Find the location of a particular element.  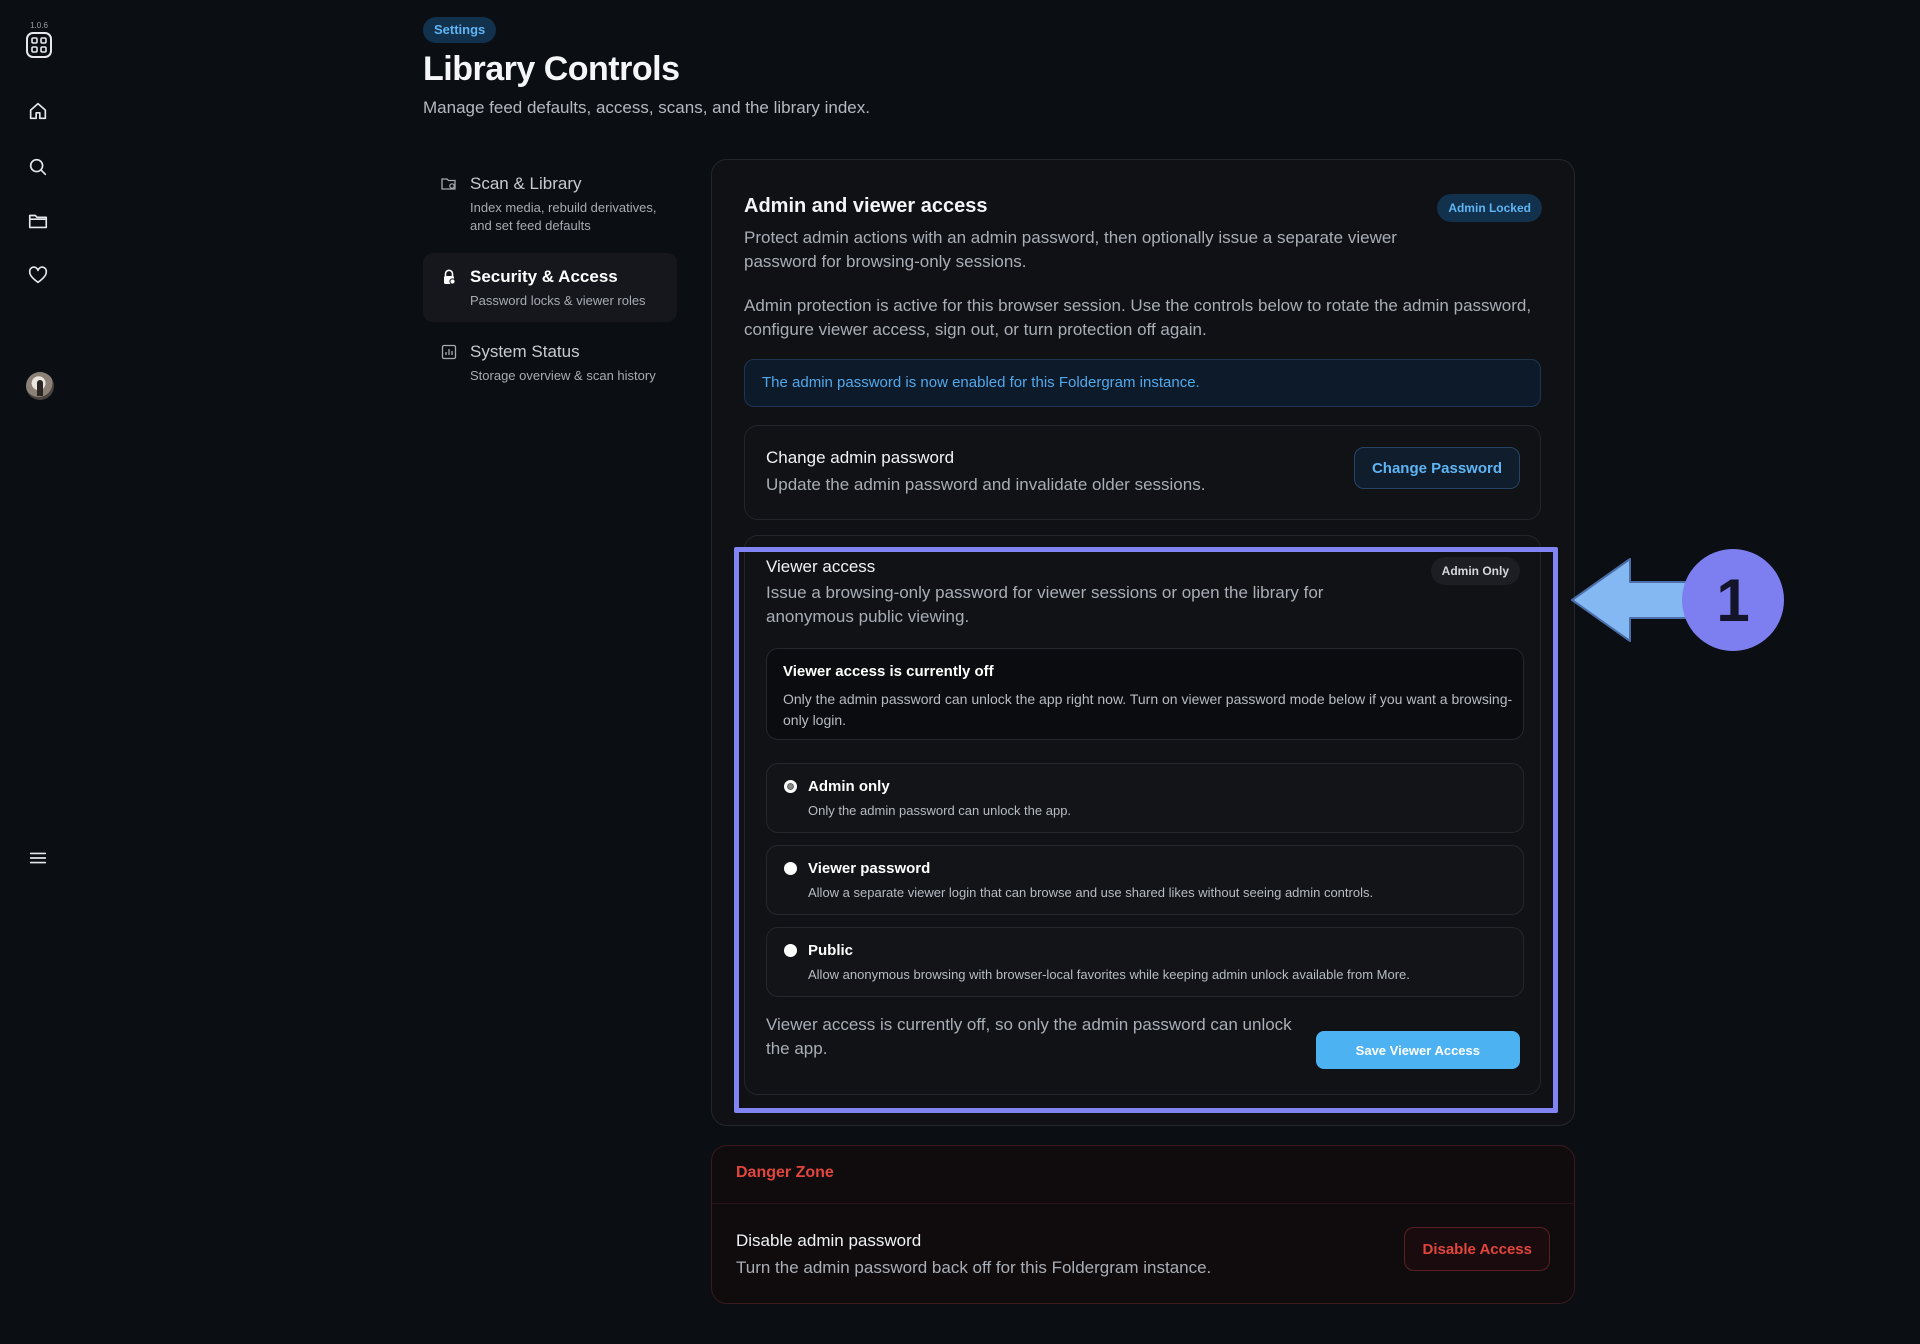

radio-admin-only is located at coordinates (790, 786).